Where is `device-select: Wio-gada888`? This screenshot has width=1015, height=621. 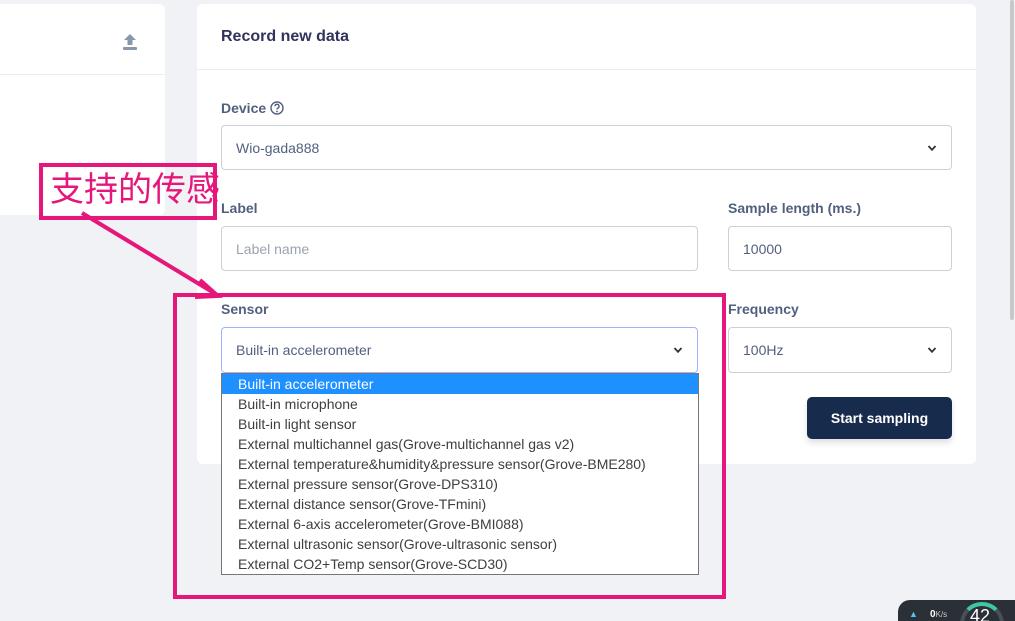
device-select: Wio-gada888 is located at coordinates (586, 147).